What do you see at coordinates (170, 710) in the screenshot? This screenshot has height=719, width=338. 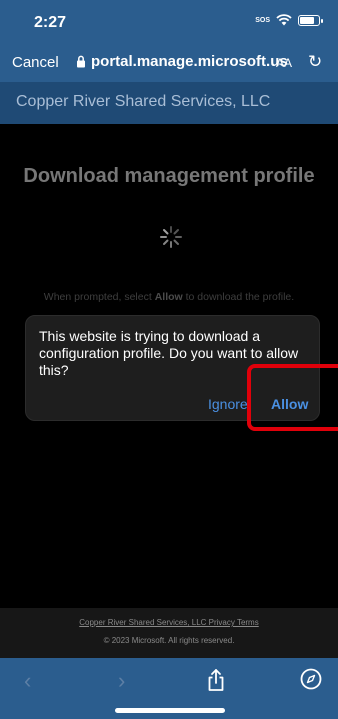 I see `home-indicator` at bounding box center [170, 710].